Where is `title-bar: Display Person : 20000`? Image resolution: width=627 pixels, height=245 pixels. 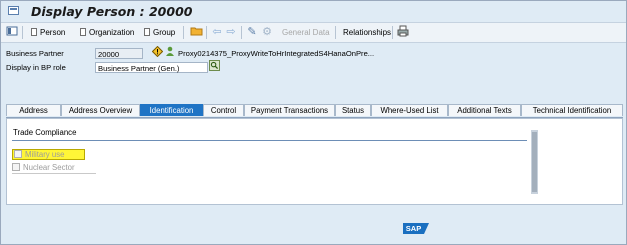
title-bar: Display Person : 20000 is located at coordinates (313, 11).